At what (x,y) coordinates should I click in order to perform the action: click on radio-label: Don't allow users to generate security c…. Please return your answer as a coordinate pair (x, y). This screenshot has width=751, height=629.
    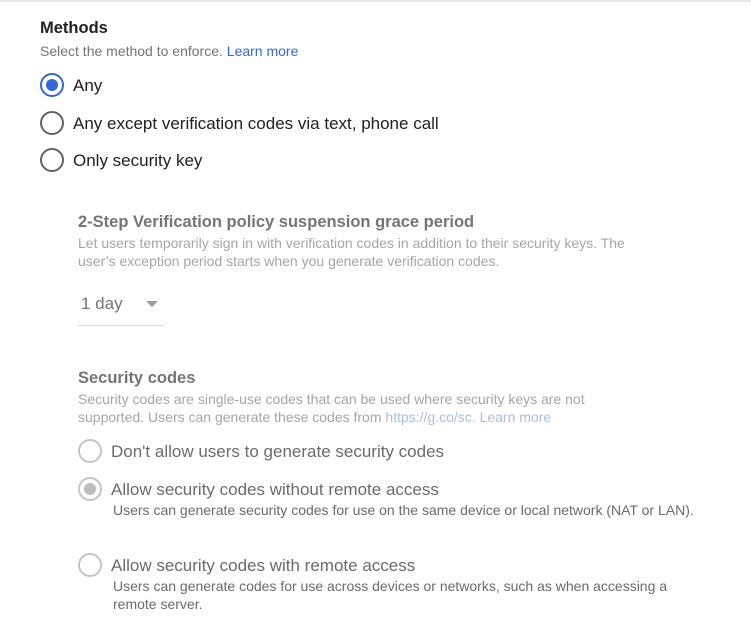
    Looking at the image, I should click on (277, 452).